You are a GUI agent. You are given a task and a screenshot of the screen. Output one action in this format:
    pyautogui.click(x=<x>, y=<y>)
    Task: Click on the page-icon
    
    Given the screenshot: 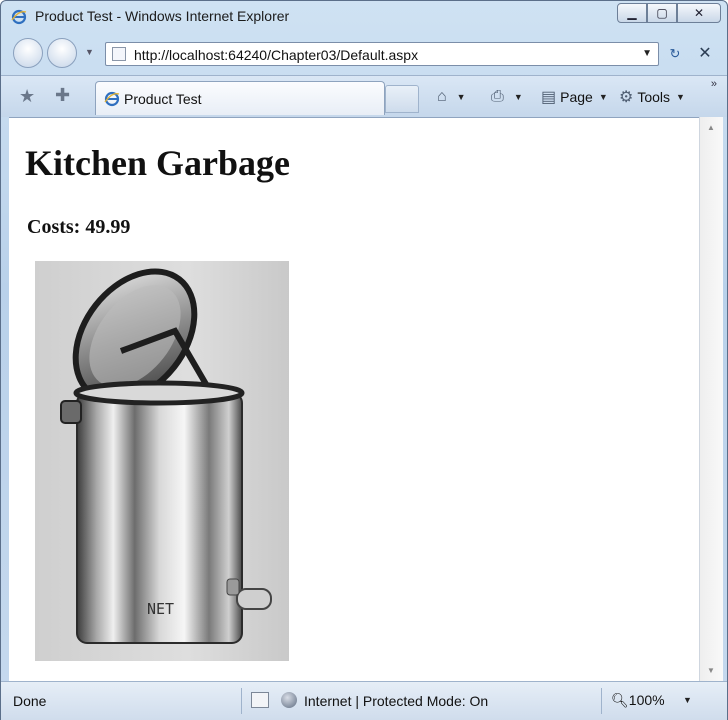 What is the action you would take?
    pyautogui.click(x=119, y=54)
    